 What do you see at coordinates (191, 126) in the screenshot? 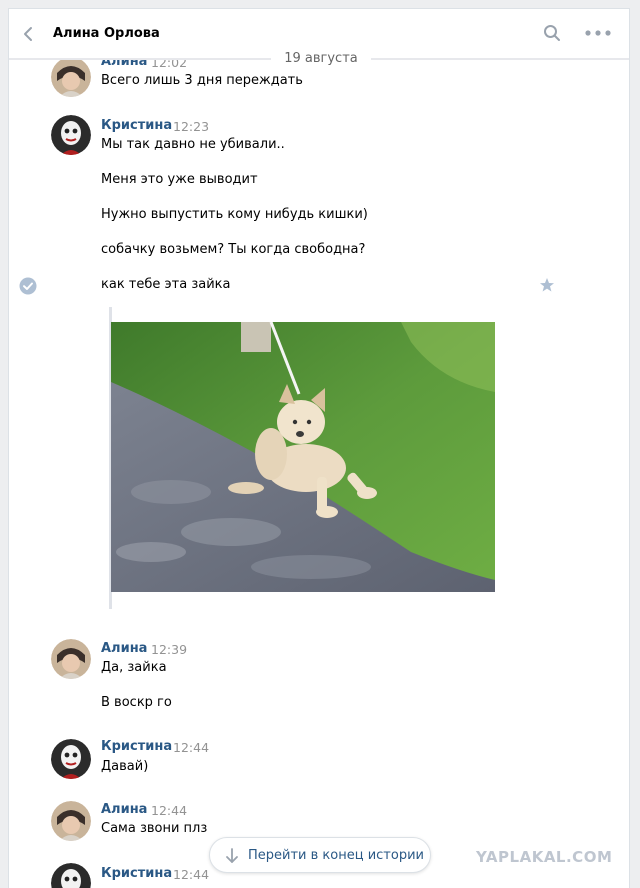
I see `message-time: 12:23` at bounding box center [191, 126].